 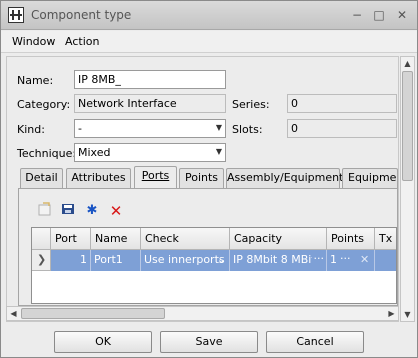 What do you see at coordinates (81, 15) in the screenshot?
I see `window-title: Component type` at bounding box center [81, 15].